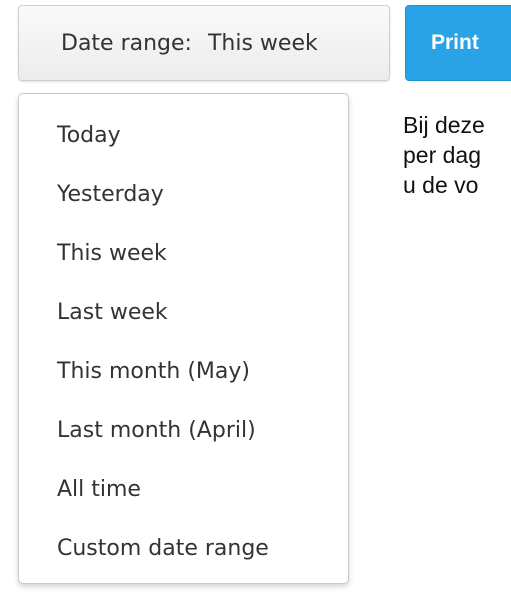 This screenshot has width=511, height=592. What do you see at coordinates (262, 43) in the screenshot?
I see `date-range-value: This week` at bounding box center [262, 43].